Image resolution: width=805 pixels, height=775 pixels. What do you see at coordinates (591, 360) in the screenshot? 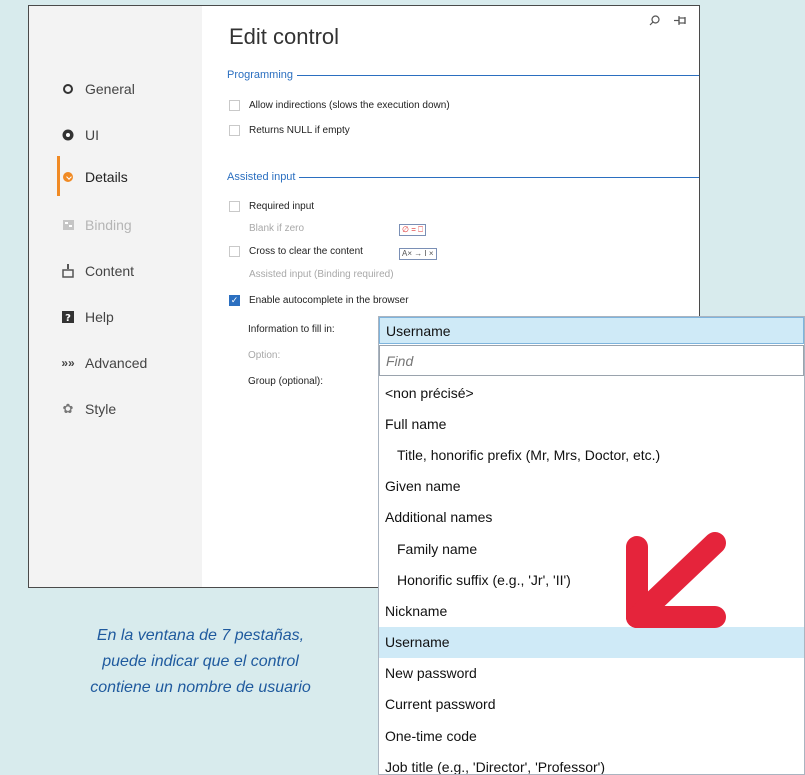
I see `dropdown-find-input: Find` at bounding box center [591, 360].